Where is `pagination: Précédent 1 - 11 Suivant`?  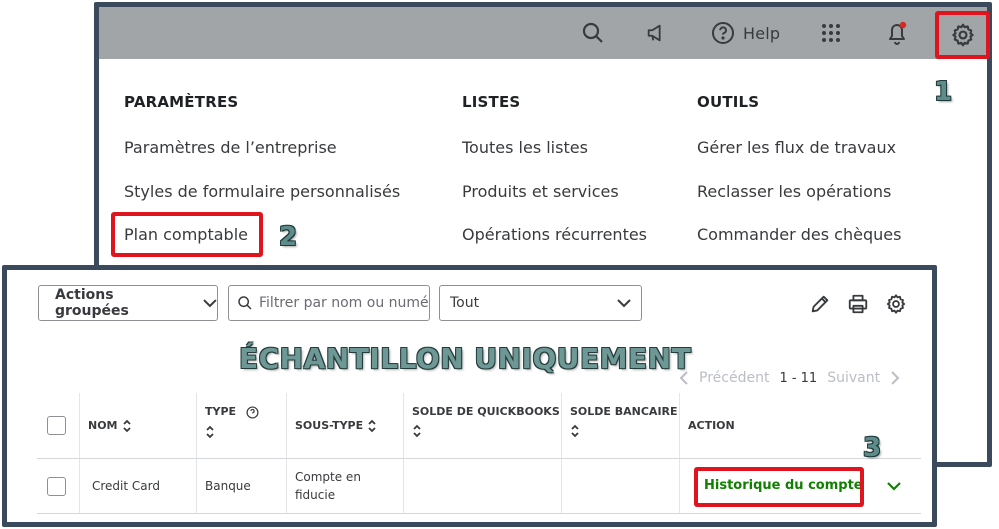 pagination: Précédent 1 - 11 Suivant is located at coordinates (789, 378).